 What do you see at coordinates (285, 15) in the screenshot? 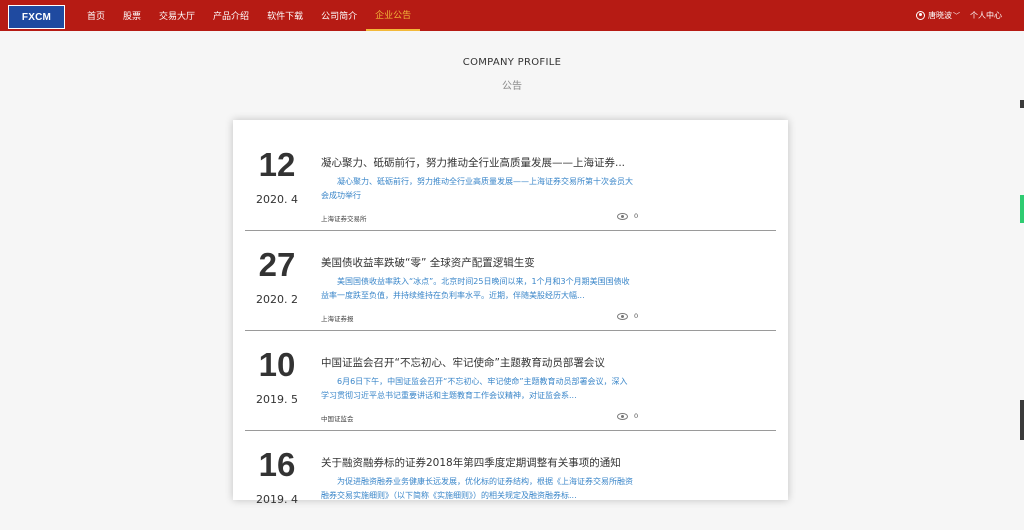
I see `nav-item-downloads: 软件下载` at bounding box center [285, 15].